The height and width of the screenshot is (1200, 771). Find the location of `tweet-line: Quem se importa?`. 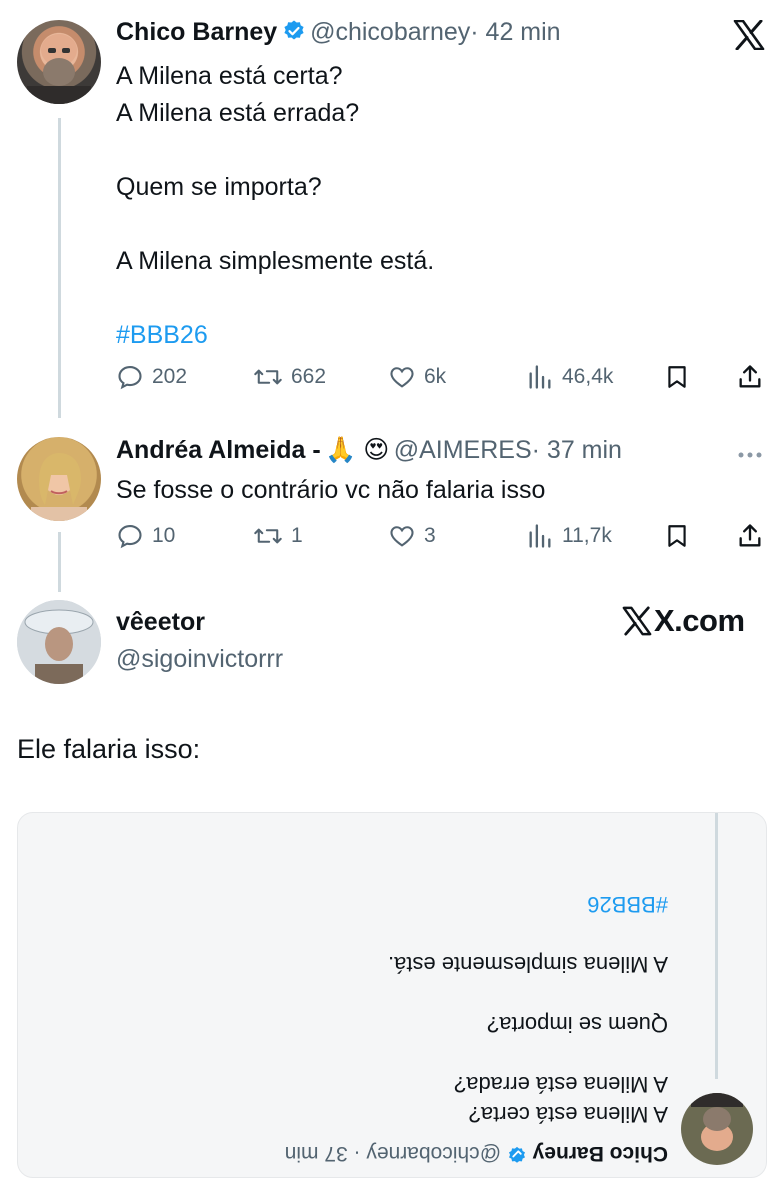

tweet-line: Quem se importa? is located at coordinates (219, 187).